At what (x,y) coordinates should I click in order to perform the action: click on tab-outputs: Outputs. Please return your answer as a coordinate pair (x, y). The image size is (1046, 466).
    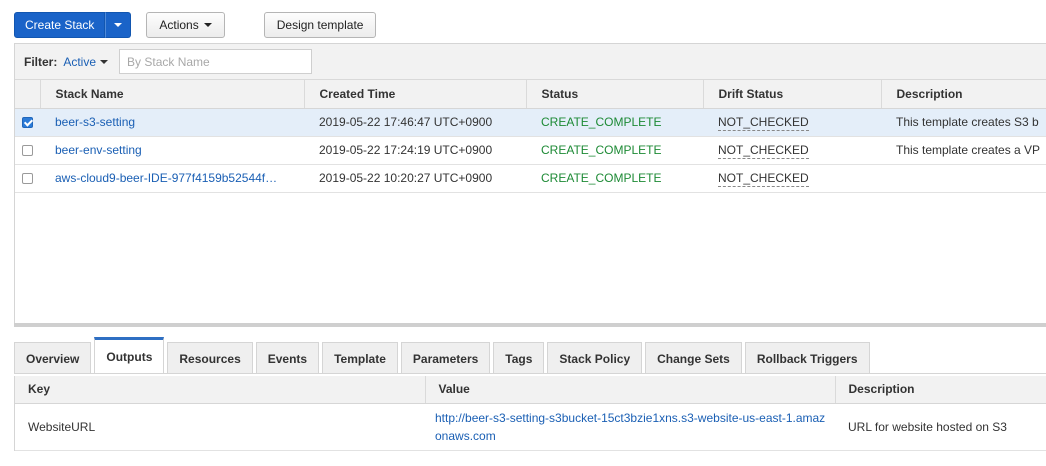
    Looking at the image, I should click on (129, 355).